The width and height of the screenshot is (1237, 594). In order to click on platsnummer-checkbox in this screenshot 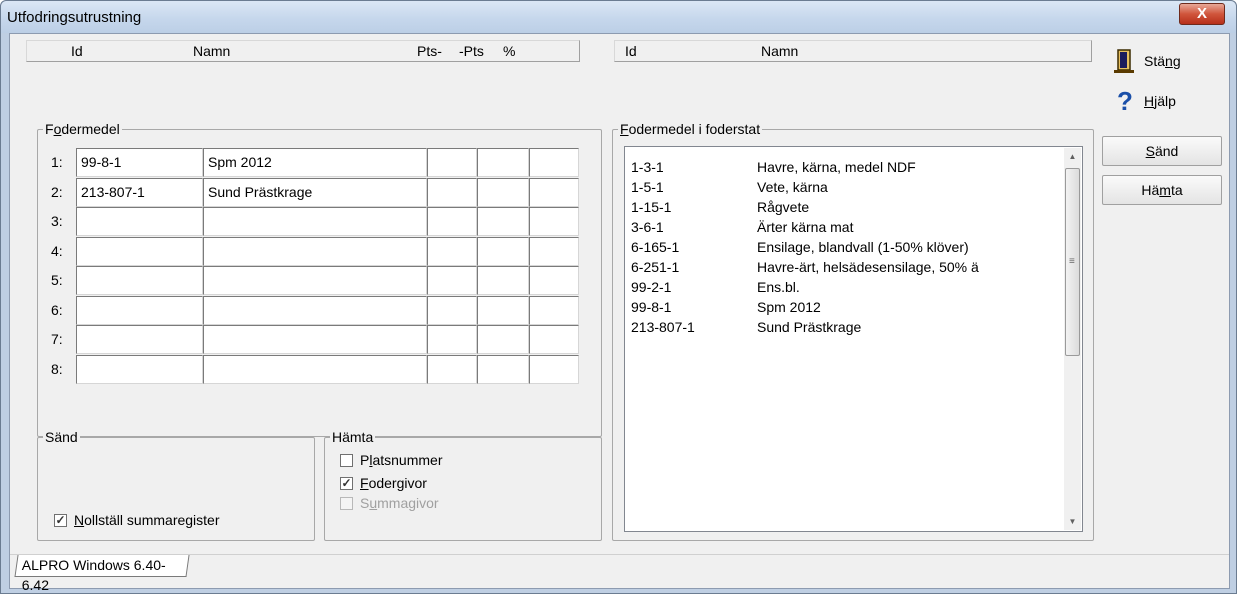, I will do `click(346, 460)`.